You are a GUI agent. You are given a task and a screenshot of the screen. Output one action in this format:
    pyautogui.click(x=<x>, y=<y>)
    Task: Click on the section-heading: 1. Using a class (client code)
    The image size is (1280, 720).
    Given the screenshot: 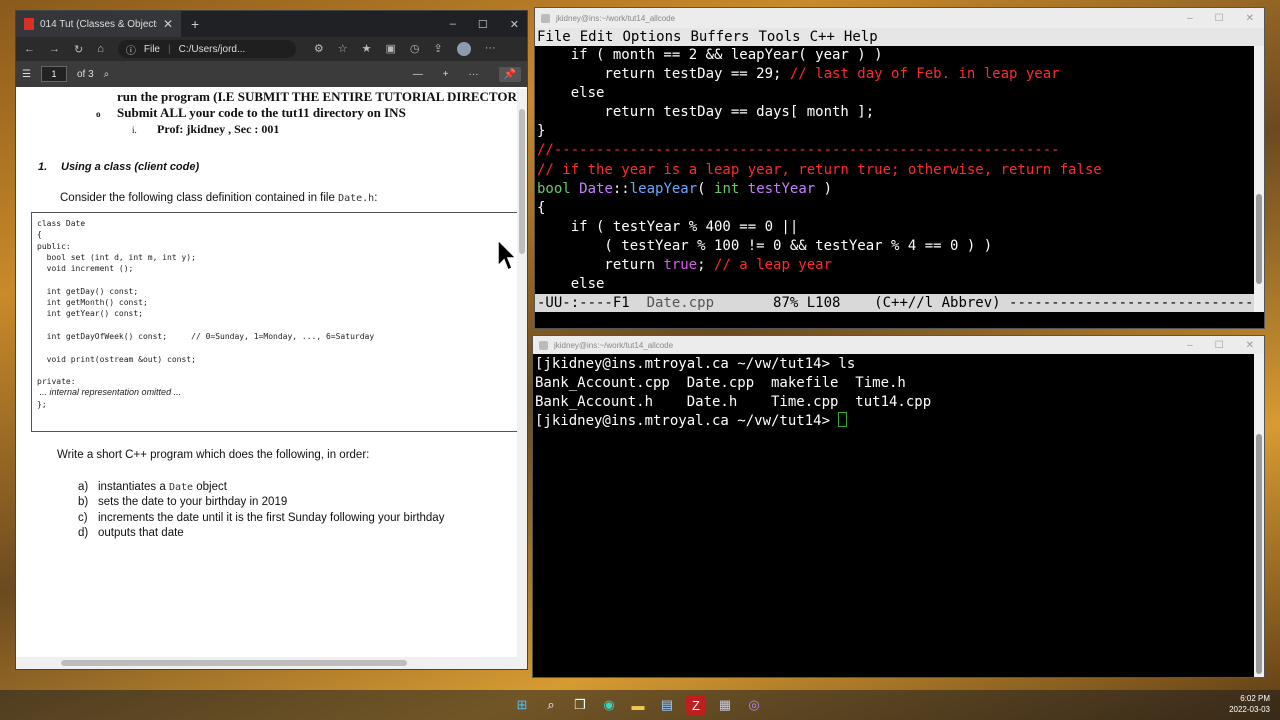 What is the action you would take?
    pyautogui.click(x=118, y=167)
    